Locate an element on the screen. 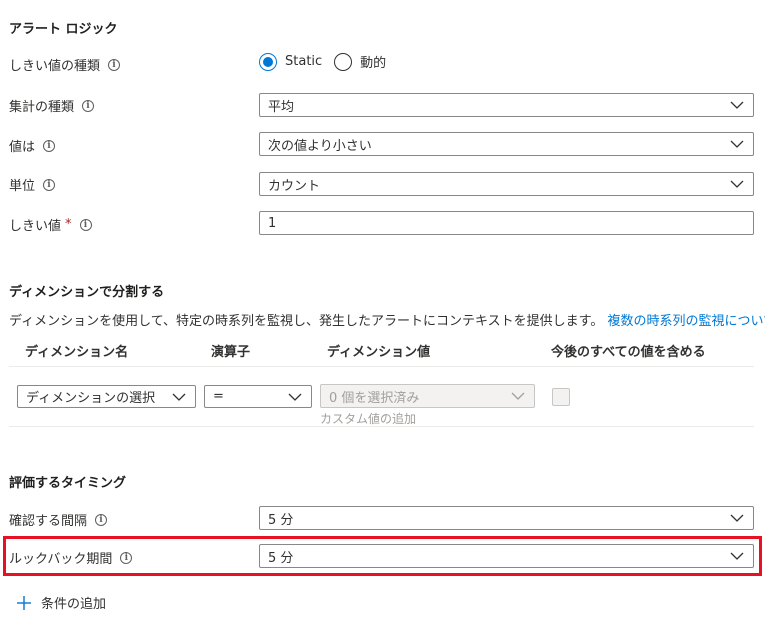 This screenshot has height=642, width=765. threshold-value-input: 1 is located at coordinates (506, 223).